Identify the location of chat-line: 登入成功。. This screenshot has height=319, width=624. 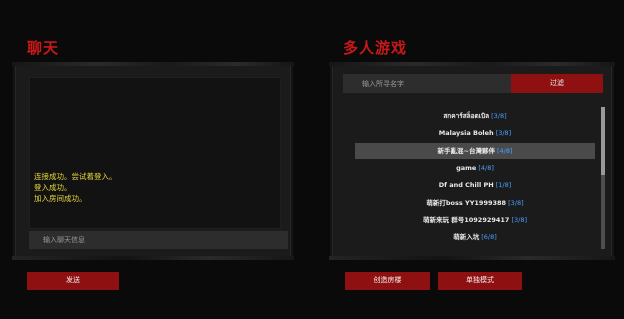
(53, 187).